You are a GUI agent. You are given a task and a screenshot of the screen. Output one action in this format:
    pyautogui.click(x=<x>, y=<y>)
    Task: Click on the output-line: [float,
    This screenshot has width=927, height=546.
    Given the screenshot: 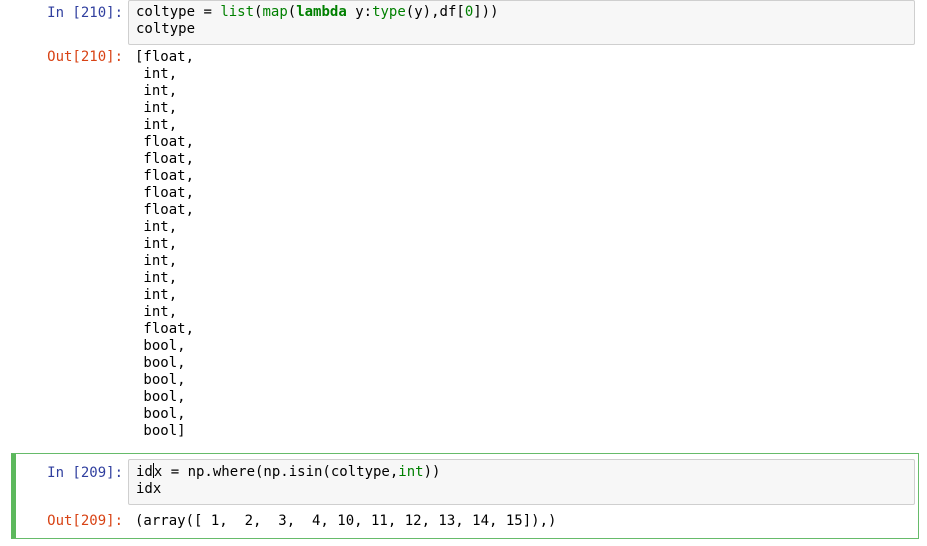 What is the action you would take?
    pyautogui.click(x=165, y=57)
    